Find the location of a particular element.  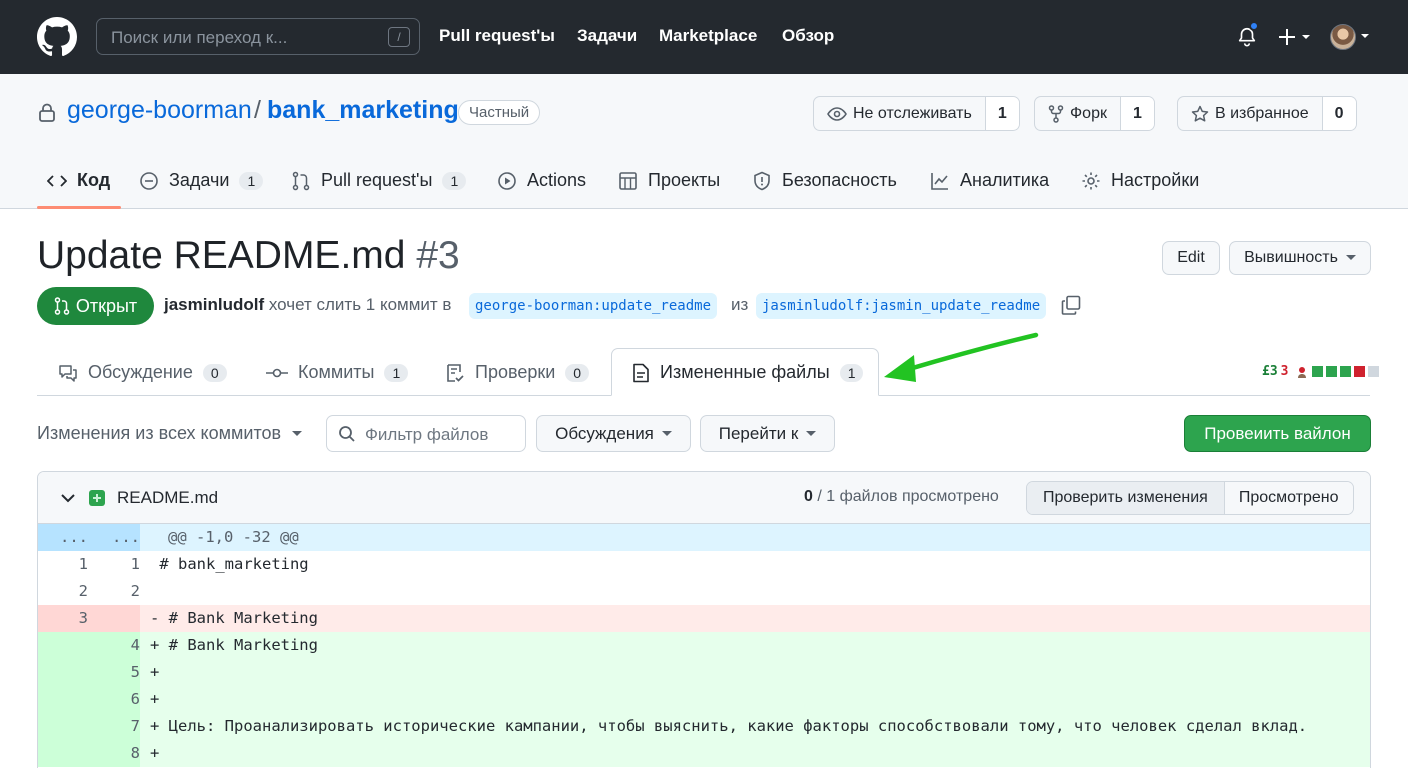

file-name-link: README.md is located at coordinates (167, 498).